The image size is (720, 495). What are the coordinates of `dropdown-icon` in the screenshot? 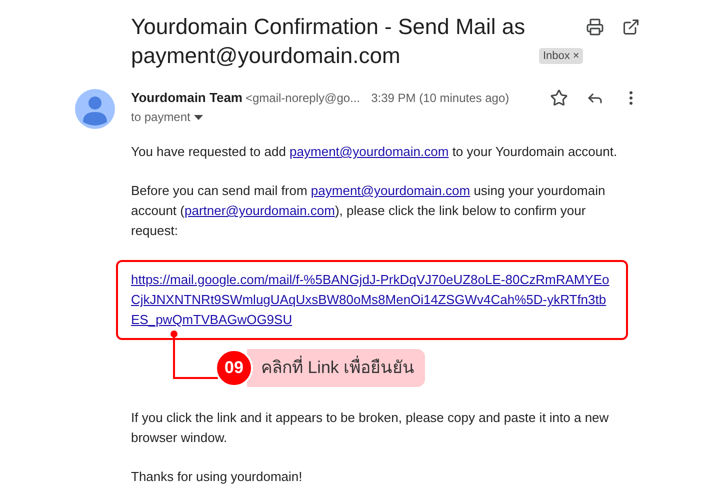 It's located at (199, 117).